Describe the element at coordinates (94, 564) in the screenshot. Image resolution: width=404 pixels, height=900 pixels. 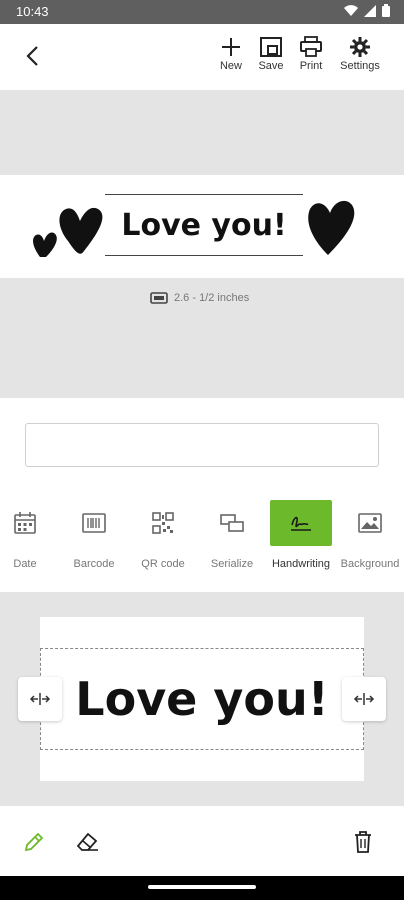
I see `tool-barcode-label: Barcode` at that location.